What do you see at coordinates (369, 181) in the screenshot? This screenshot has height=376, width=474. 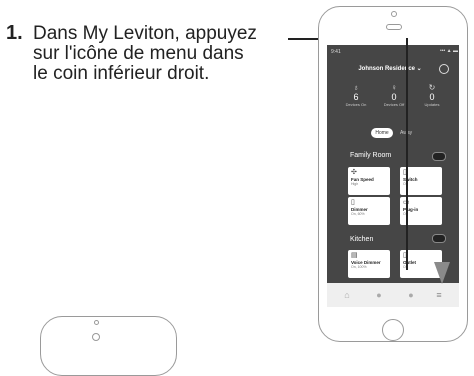 I see `device-card: ✣ Fan Speed High` at bounding box center [369, 181].